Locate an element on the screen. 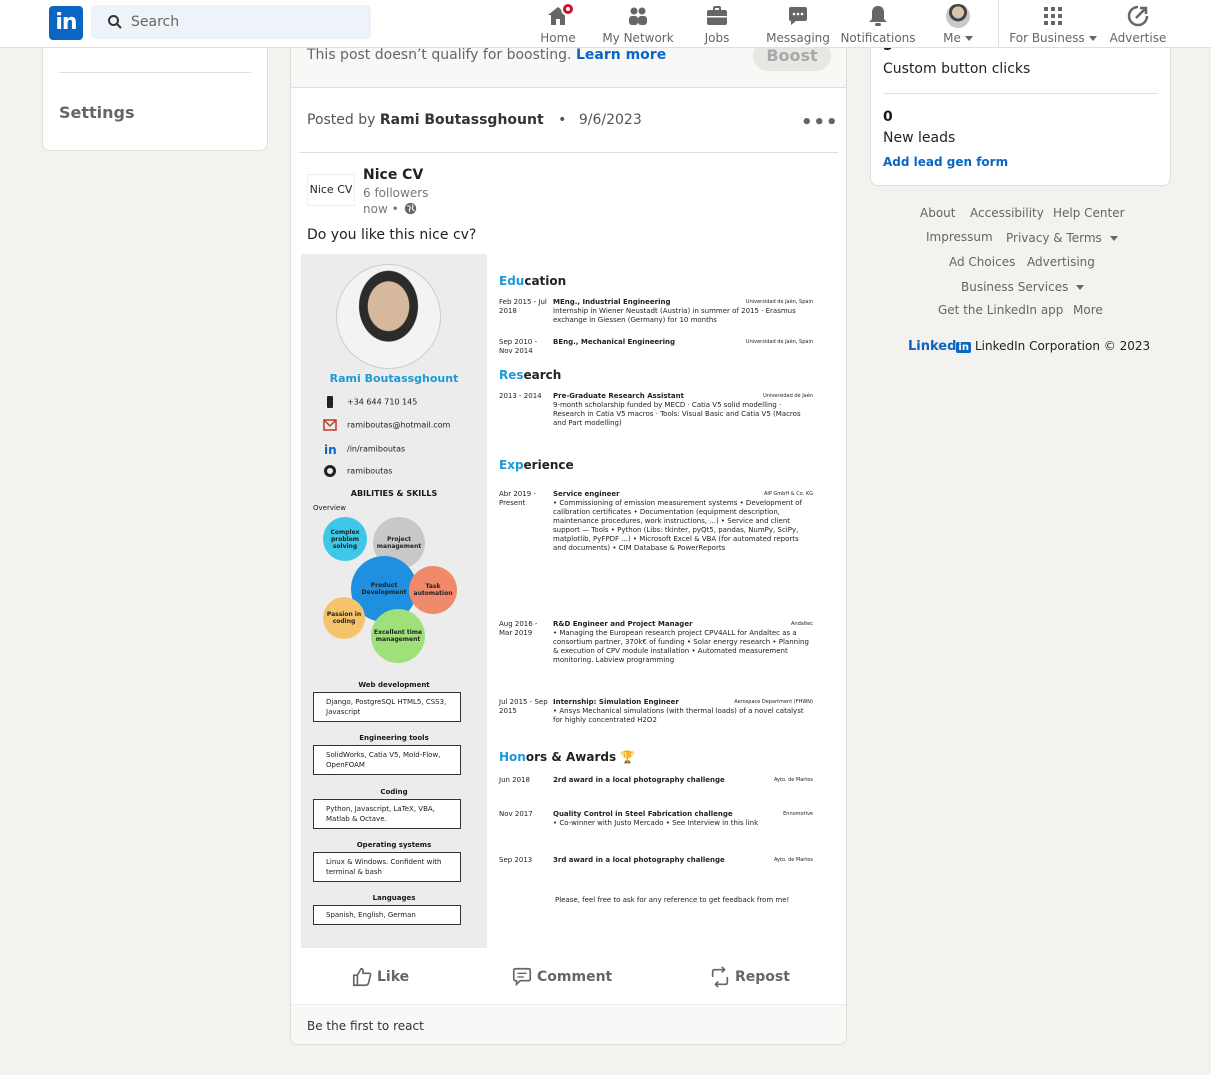 The image size is (1211, 1075). copyright: LinkedIn Corporation © 2023 is located at coordinates (1062, 346).